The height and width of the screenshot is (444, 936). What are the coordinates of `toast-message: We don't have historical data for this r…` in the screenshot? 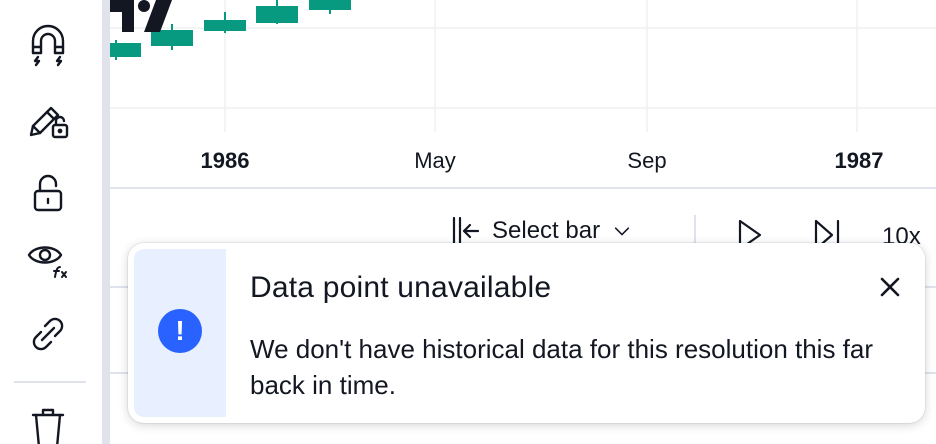 It's located at (562, 367).